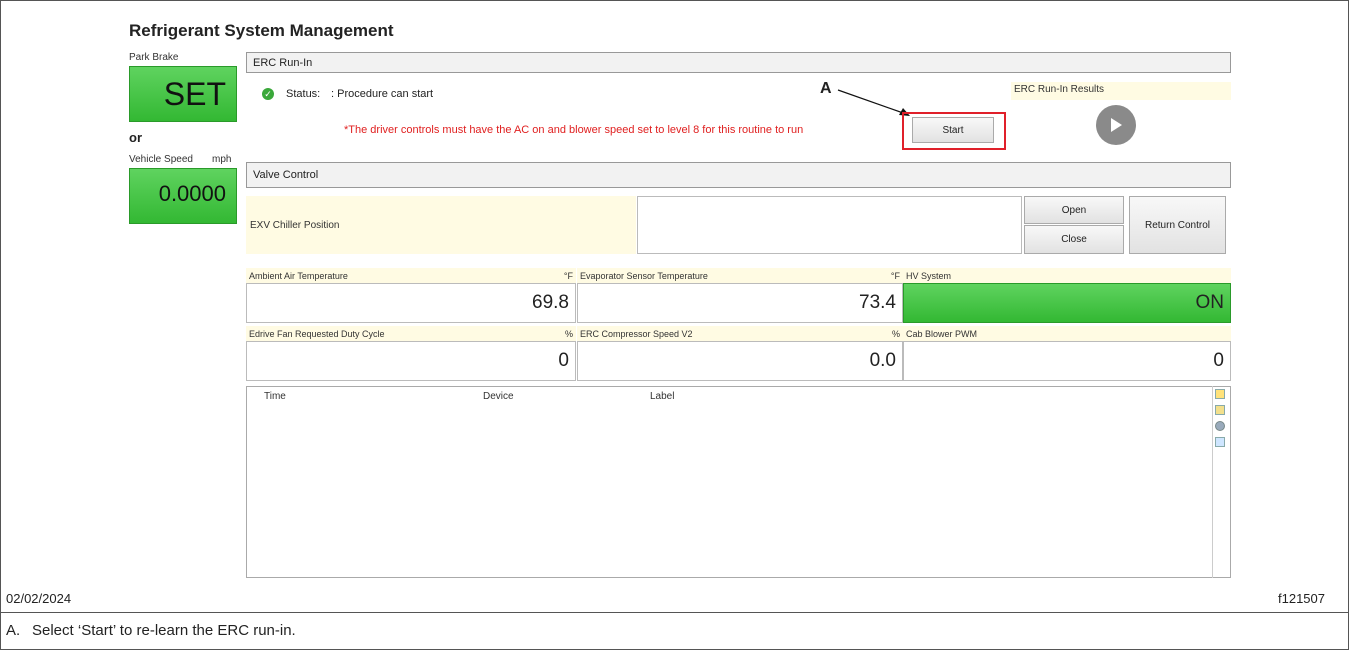 The image size is (1349, 651). I want to click on hv-system-value: ON, so click(1067, 303).